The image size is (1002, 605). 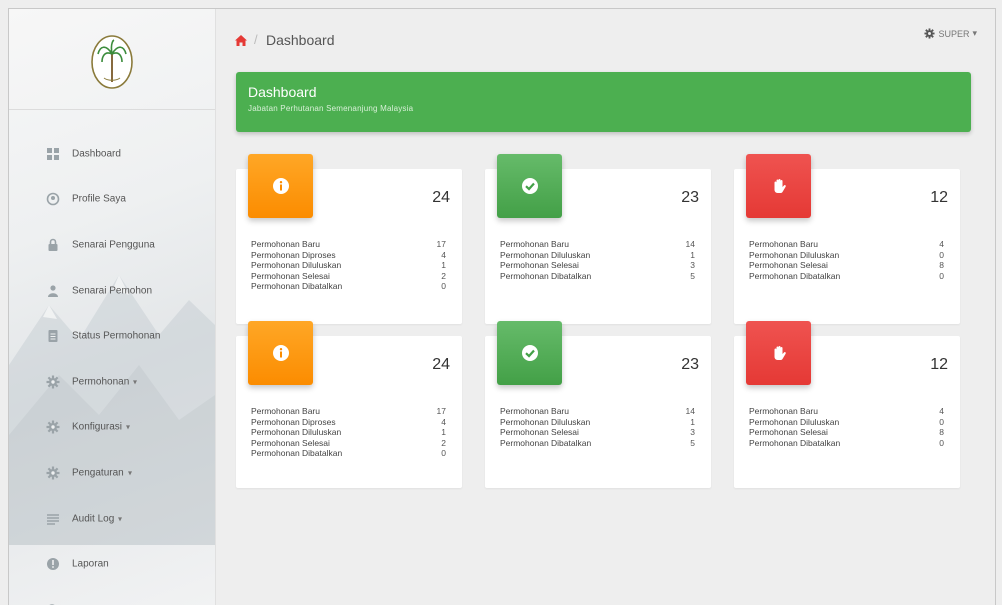 I want to click on sidebar-item-audit-log: Audit Log ▾, so click(x=112, y=519).